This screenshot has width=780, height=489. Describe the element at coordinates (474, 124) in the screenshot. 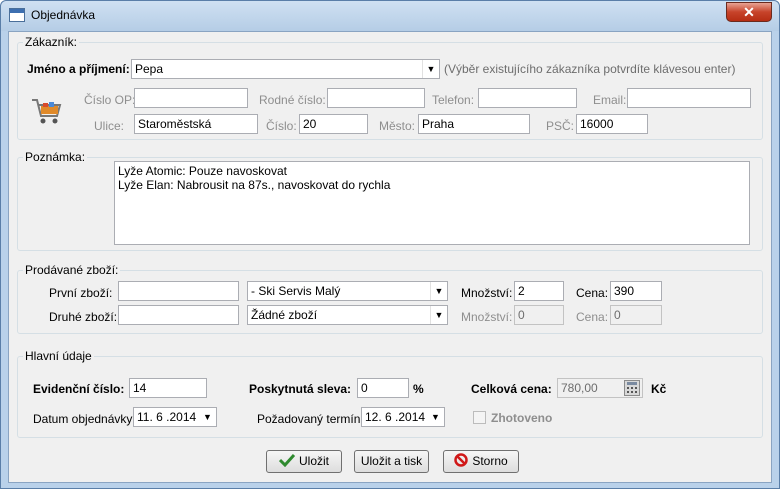

I see `city-field: Praha` at that location.